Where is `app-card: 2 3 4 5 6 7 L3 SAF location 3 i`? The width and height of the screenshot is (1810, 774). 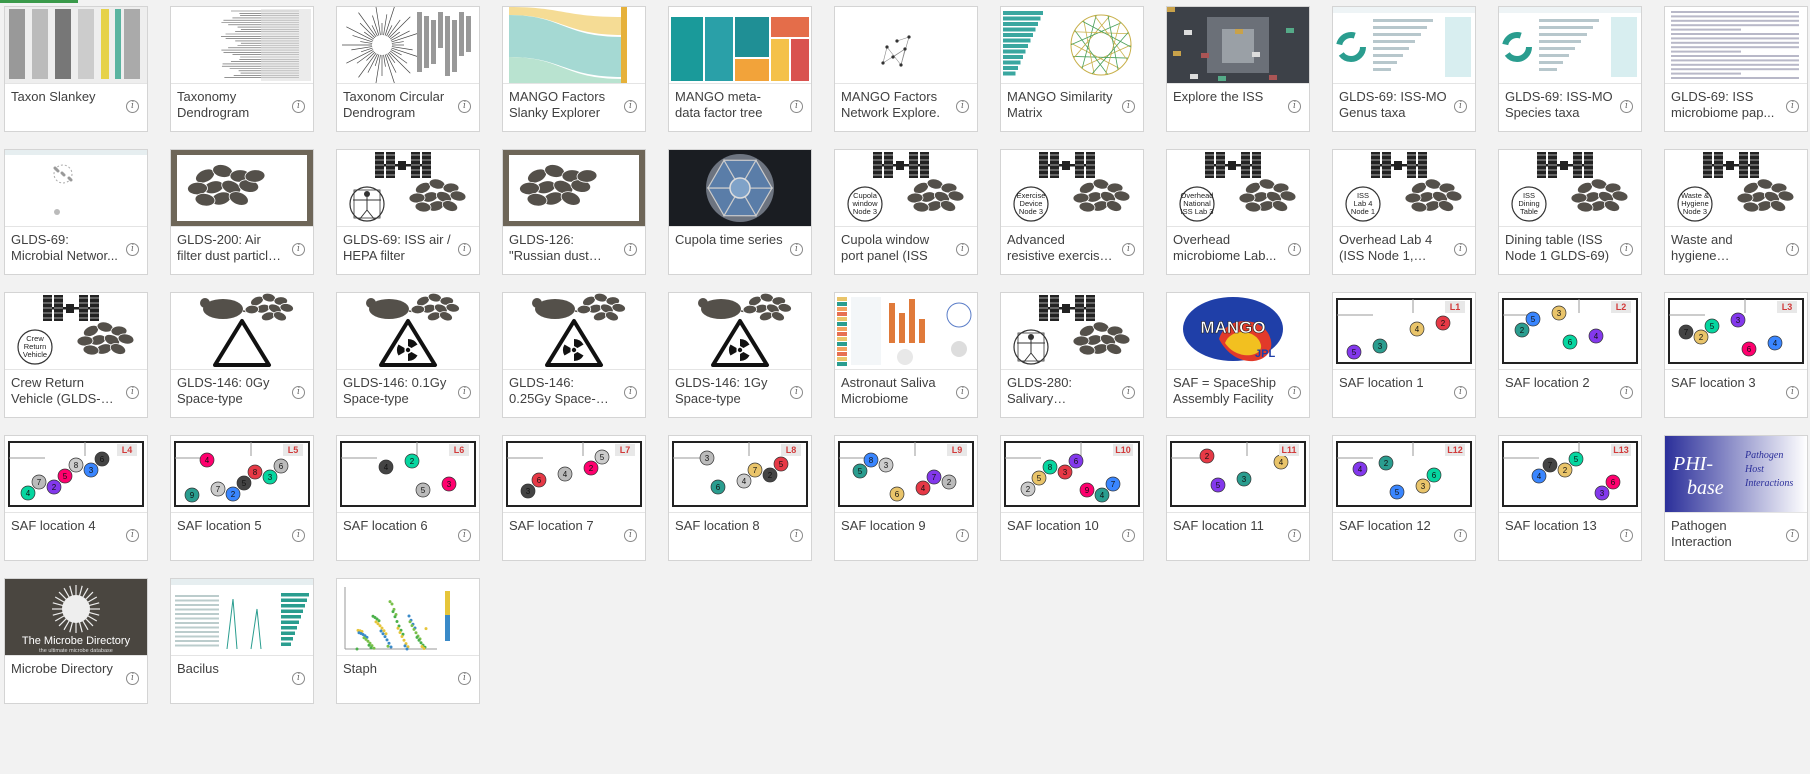 app-card: 2 3 4 5 6 7 L3 SAF location 3 i is located at coordinates (1736, 355).